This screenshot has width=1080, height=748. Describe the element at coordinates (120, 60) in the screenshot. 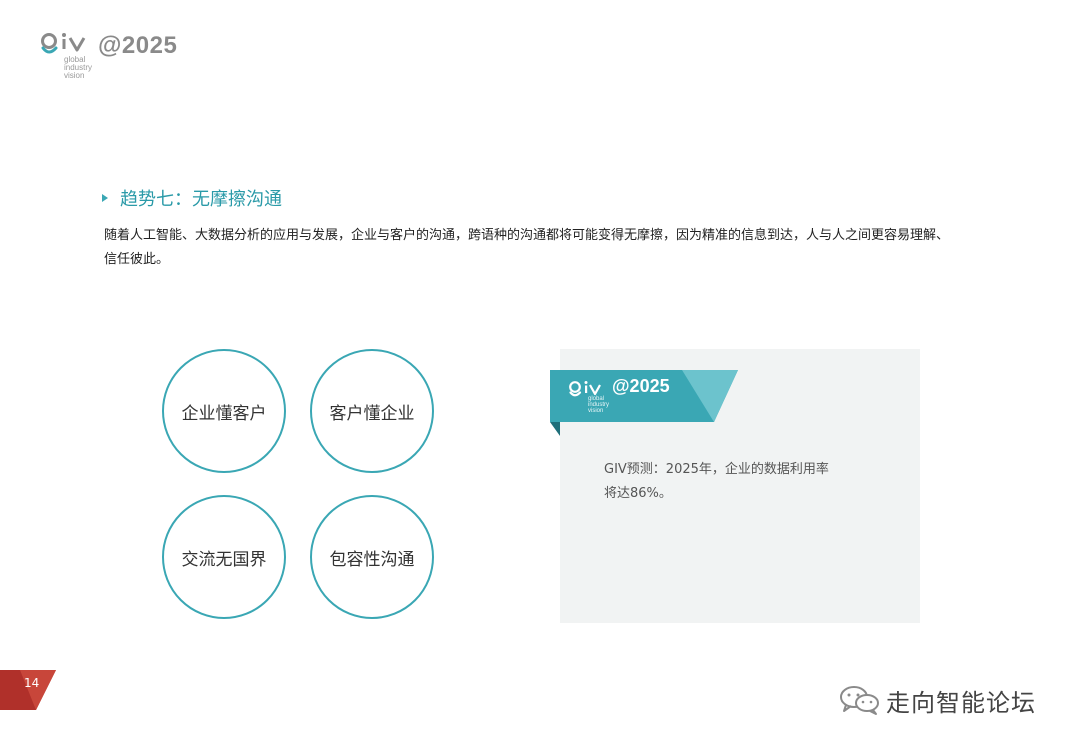

I see `giv-logo: @2025 global industry vision` at that location.